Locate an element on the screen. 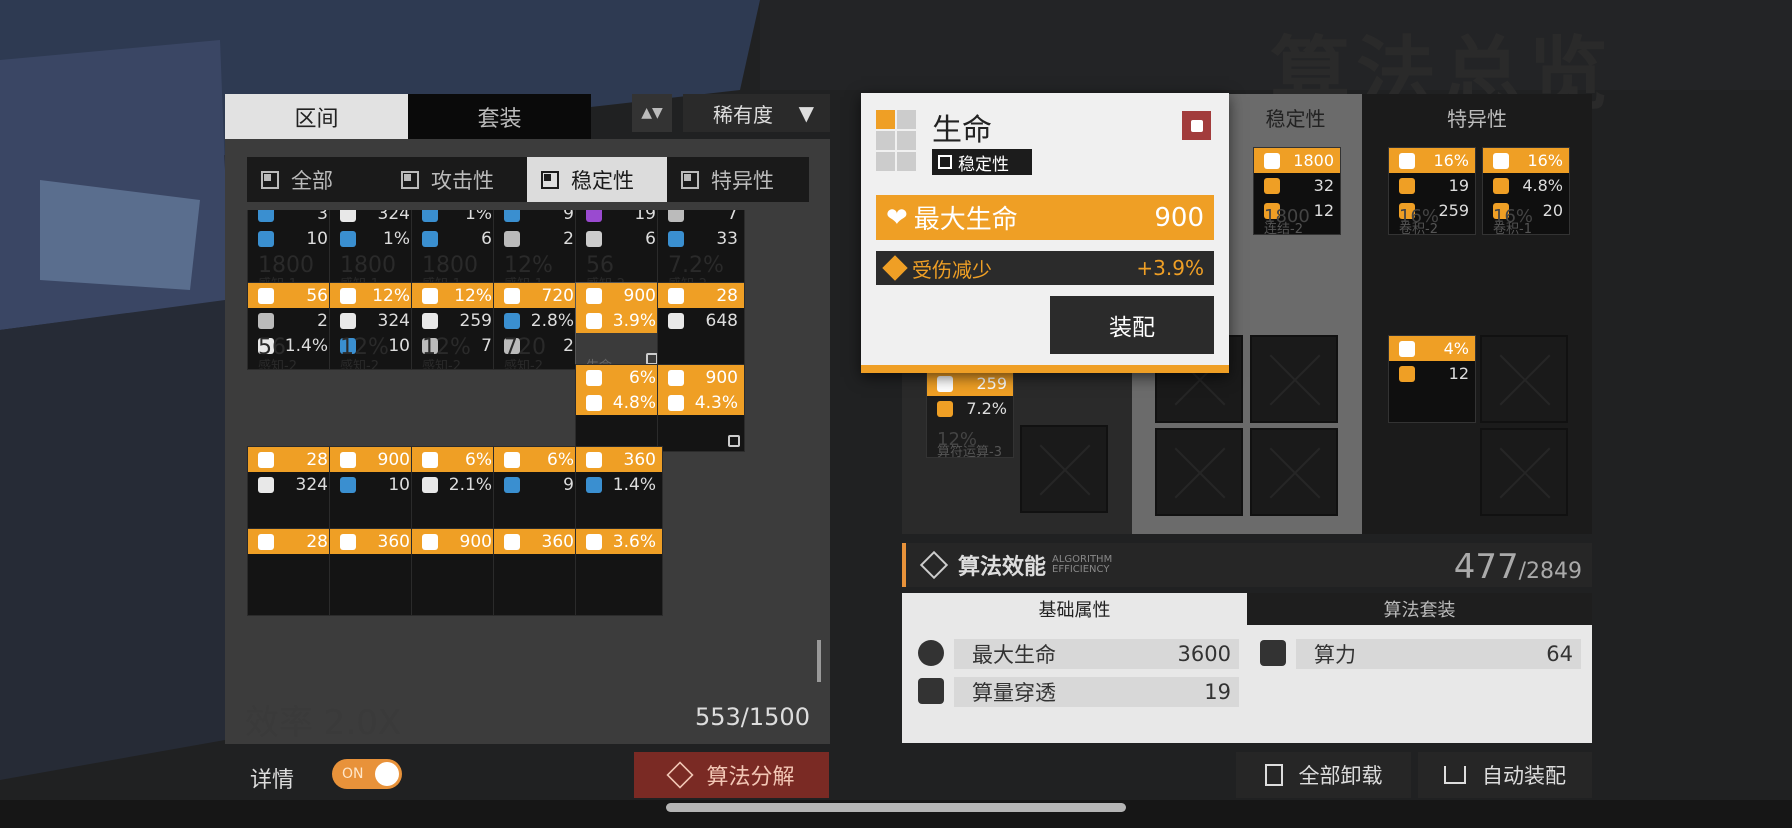 This screenshot has height=828, width=1792. popup-main-stat: ❤ 最大生命 900 is located at coordinates (1045, 217).